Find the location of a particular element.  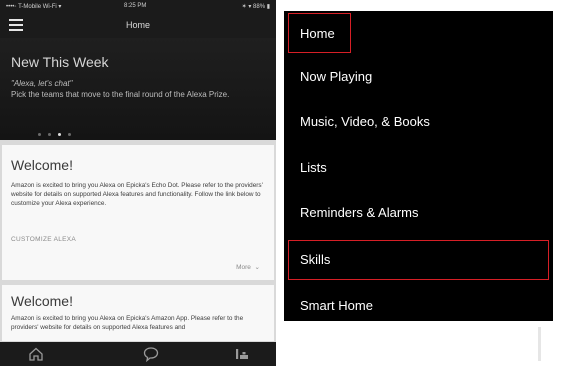

menu-item-music-video-books: Music, Video, & Books is located at coordinates (418, 121).